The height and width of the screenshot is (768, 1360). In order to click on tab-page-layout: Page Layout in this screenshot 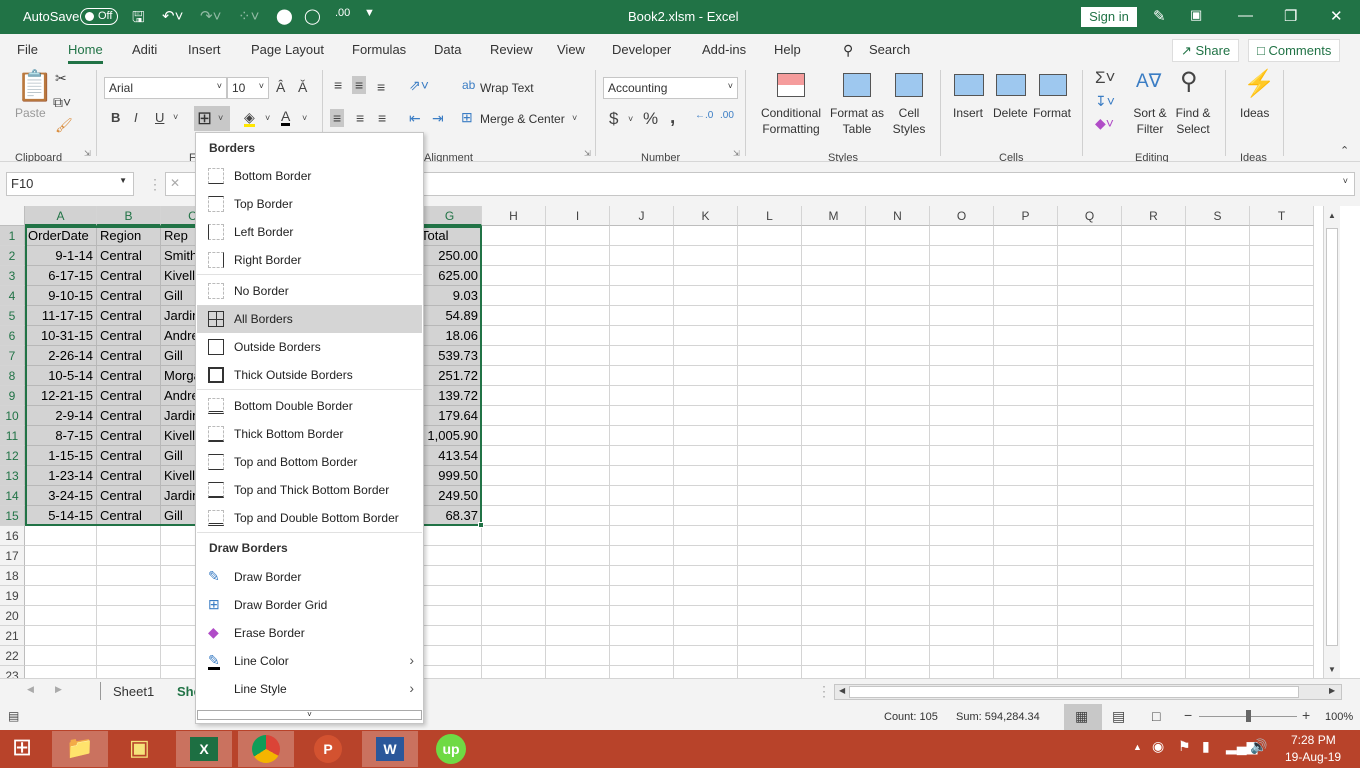, I will do `click(287, 49)`.